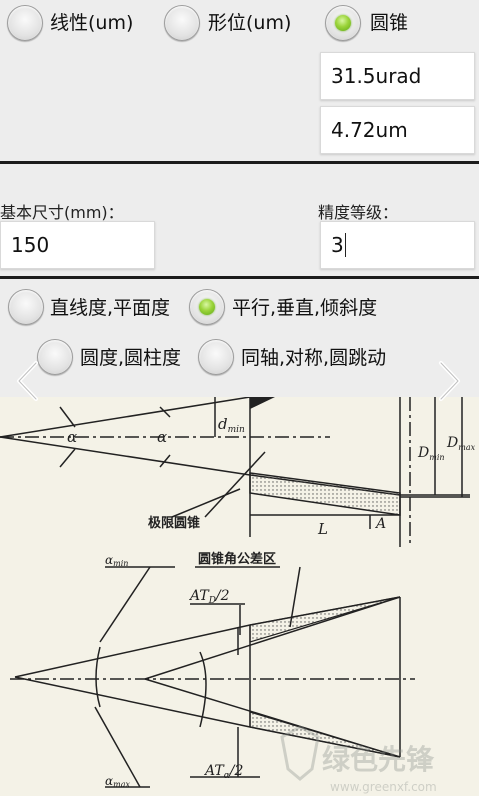 The height and width of the screenshot is (796, 479). I want to click on angle-result-field: 31.5urad, so click(397, 76).